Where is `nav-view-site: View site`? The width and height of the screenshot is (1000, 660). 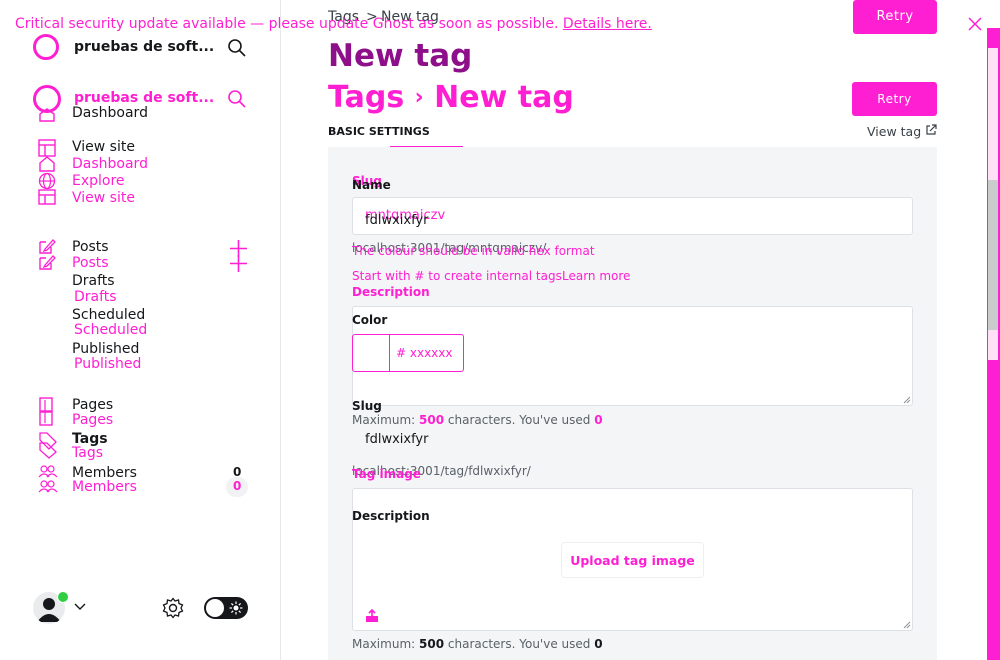
nav-view-site: View site is located at coordinates (103, 147).